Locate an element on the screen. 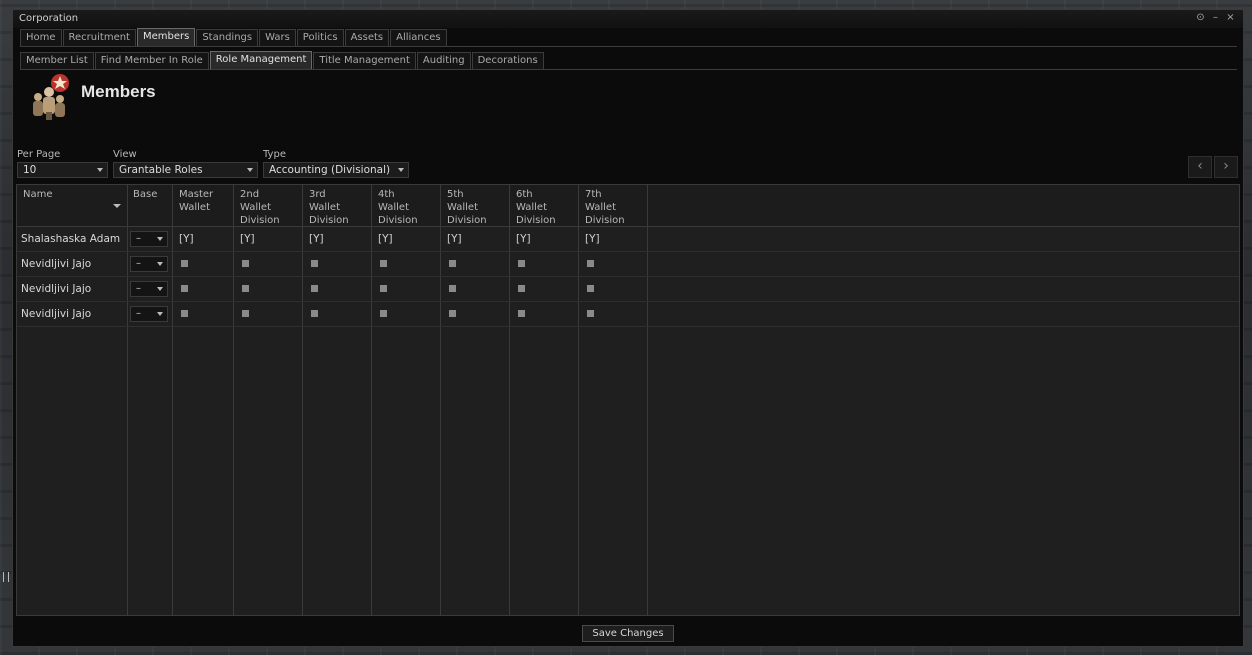 The width and height of the screenshot is (1252, 655). tab-find-member-in-role: Find Member In Role is located at coordinates (151, 60).